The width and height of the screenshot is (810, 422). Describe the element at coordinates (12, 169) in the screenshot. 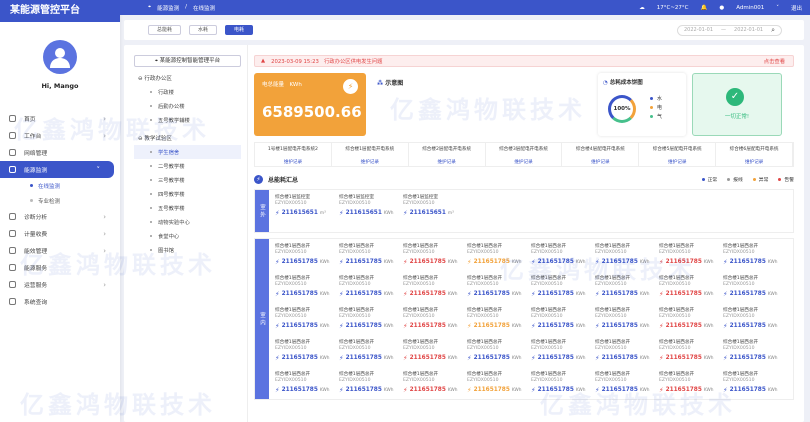

I see `monitor-icon` at that location.